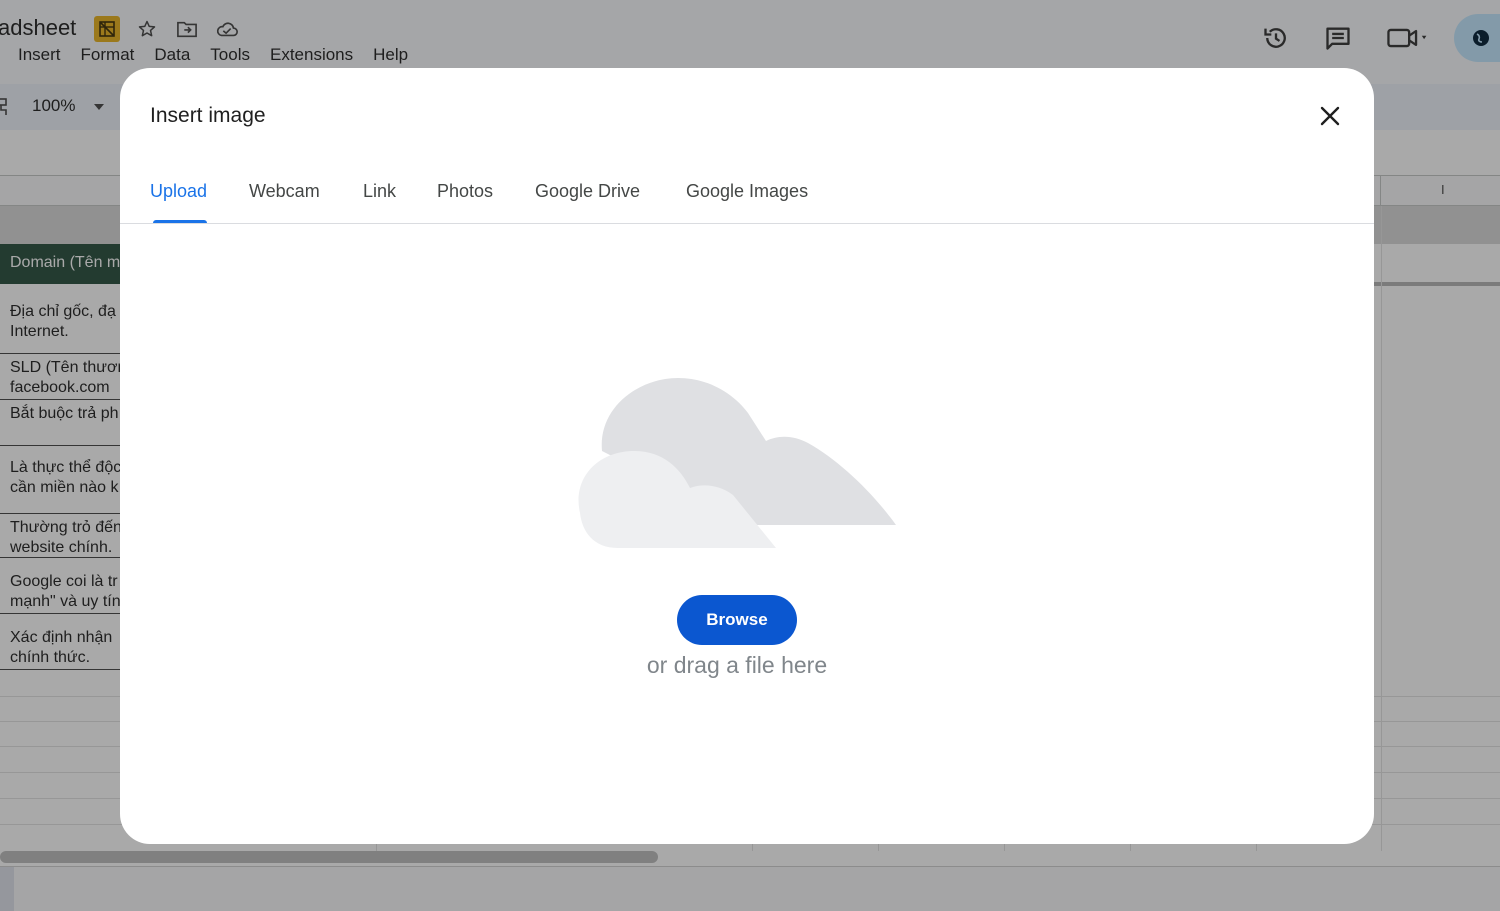 This screenshot has width=1500, height=911. What do you see at coordinates (180, 221) in the screenshot?
I see `active-tab-indicator` at bounding box center [180, 221].